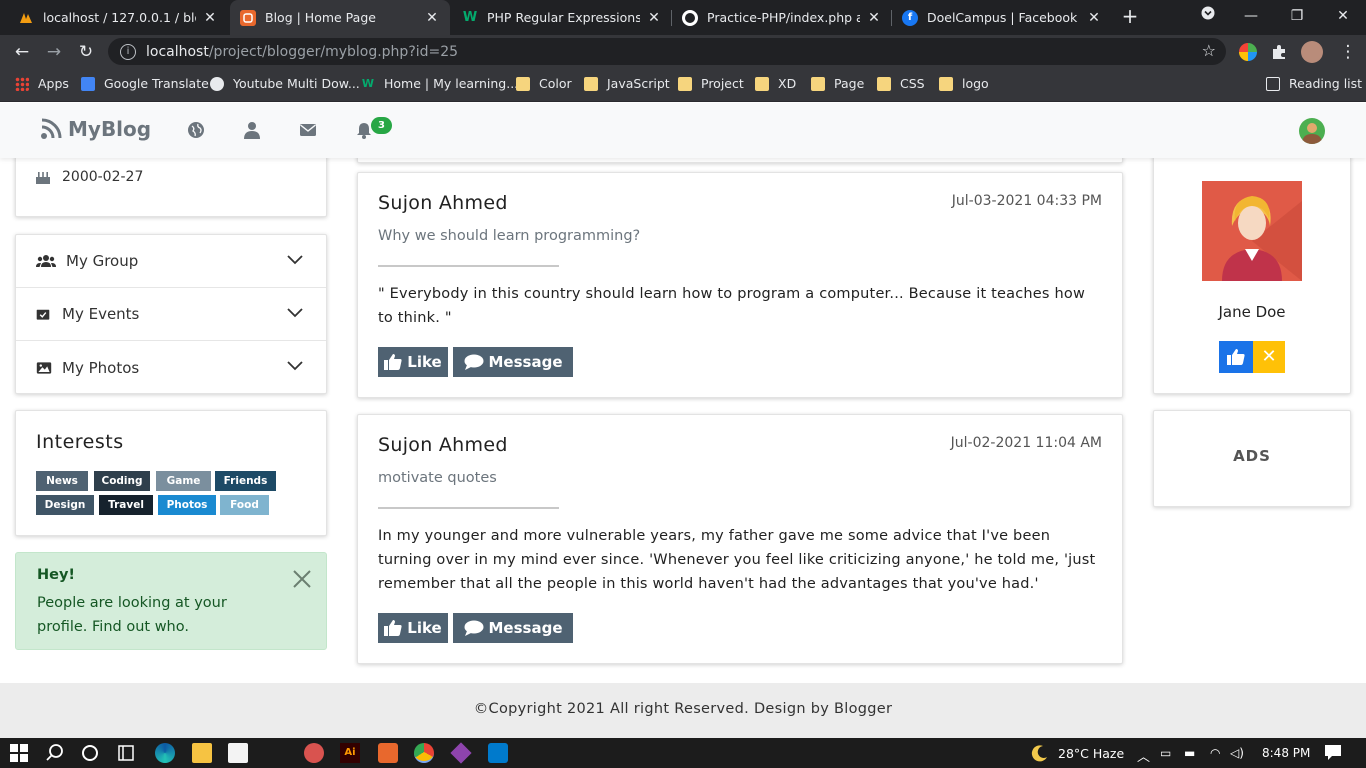  Describe the element at coordinates (202, 753) in the screenshot. I see `file-explorer-icon` at that location.